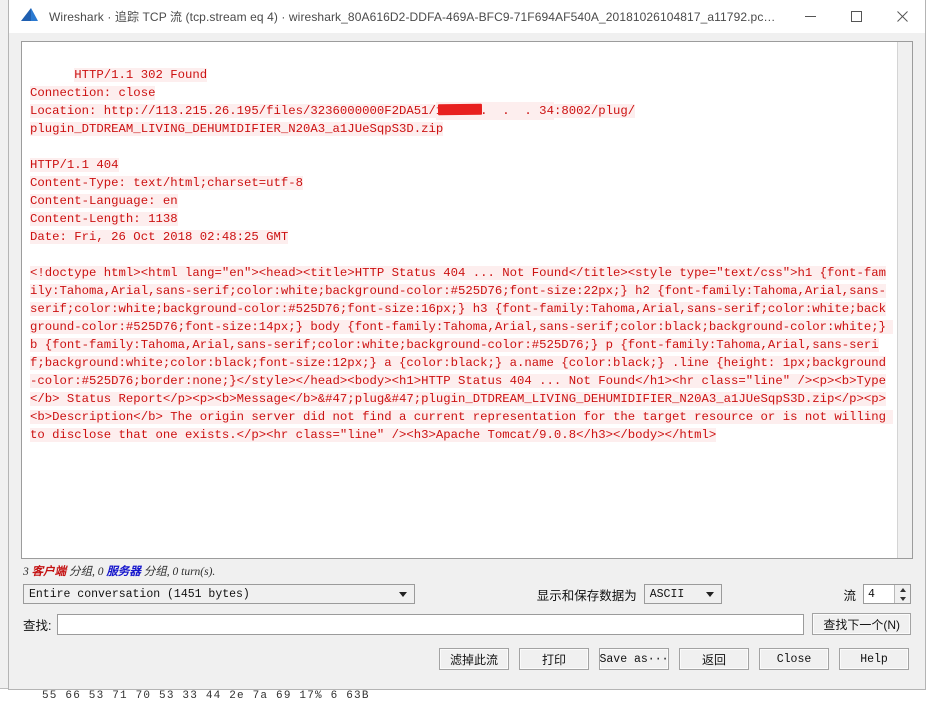  Describe the element at coordinates (82, 572) in the screenshot. I see `client-packets-word: 分组,` at that location.